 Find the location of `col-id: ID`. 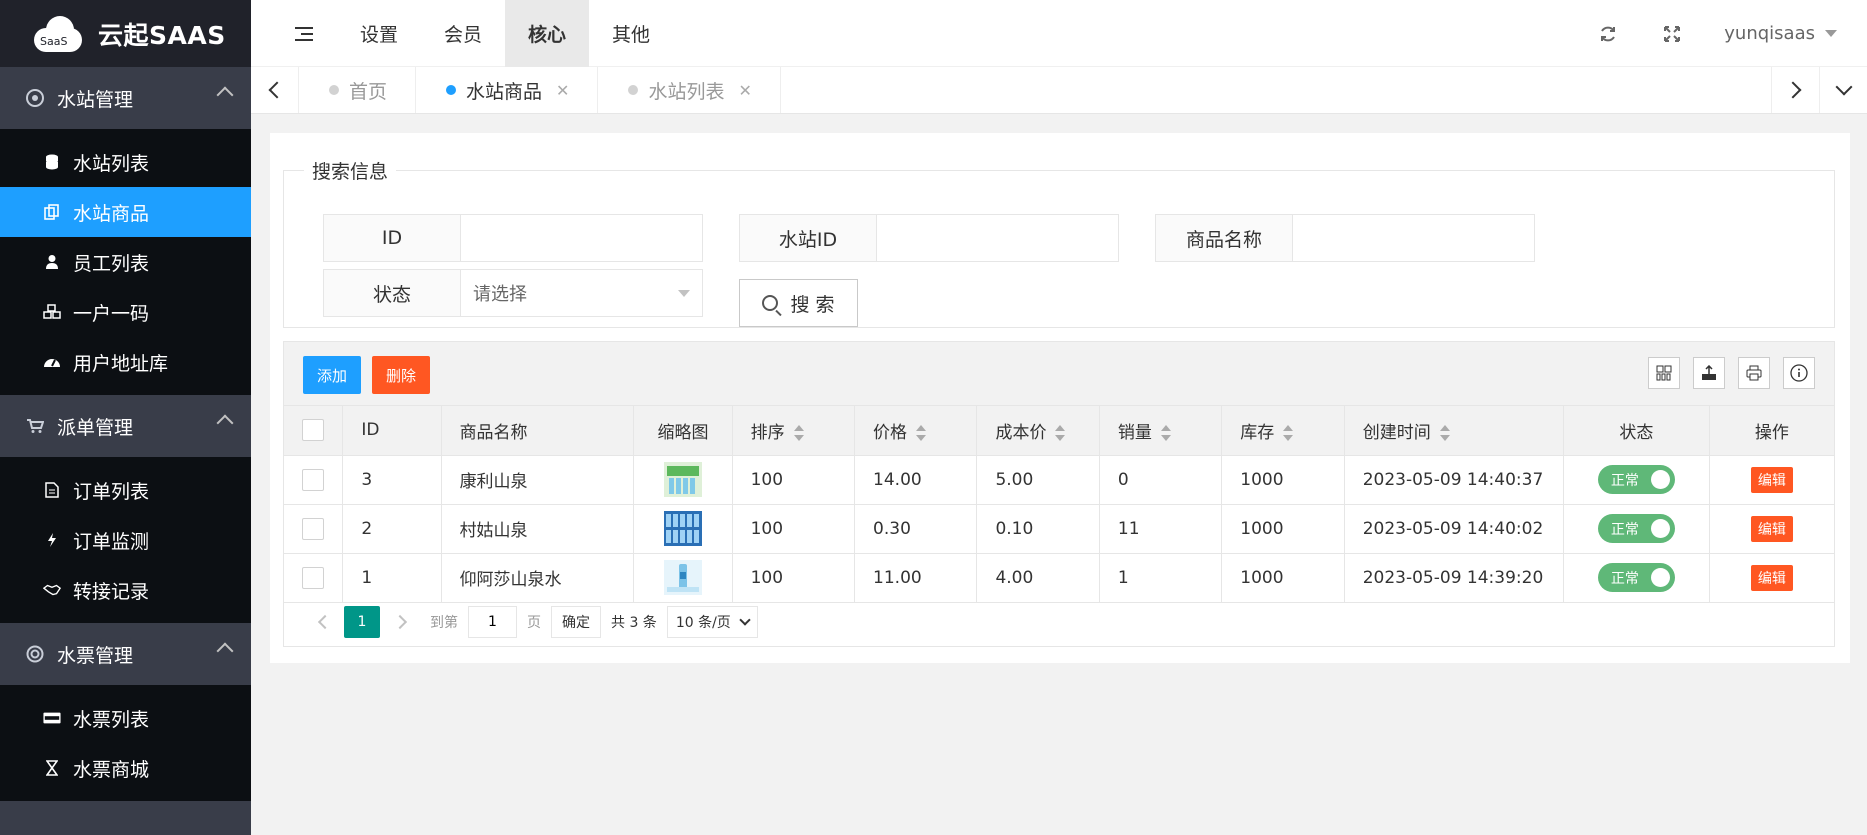

col-id: ID is located at coordinates (392, 431).